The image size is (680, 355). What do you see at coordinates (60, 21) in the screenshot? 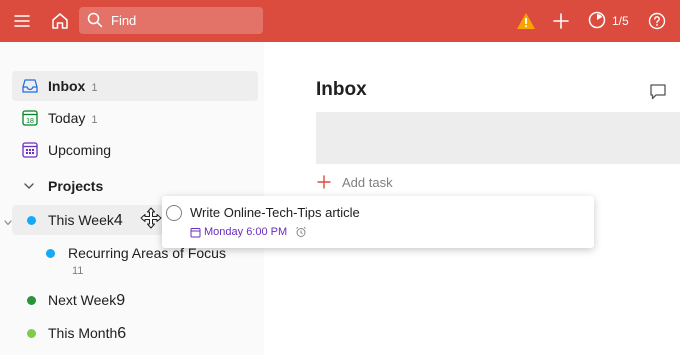
I see `home-icon` at bounding box center [60, 21].